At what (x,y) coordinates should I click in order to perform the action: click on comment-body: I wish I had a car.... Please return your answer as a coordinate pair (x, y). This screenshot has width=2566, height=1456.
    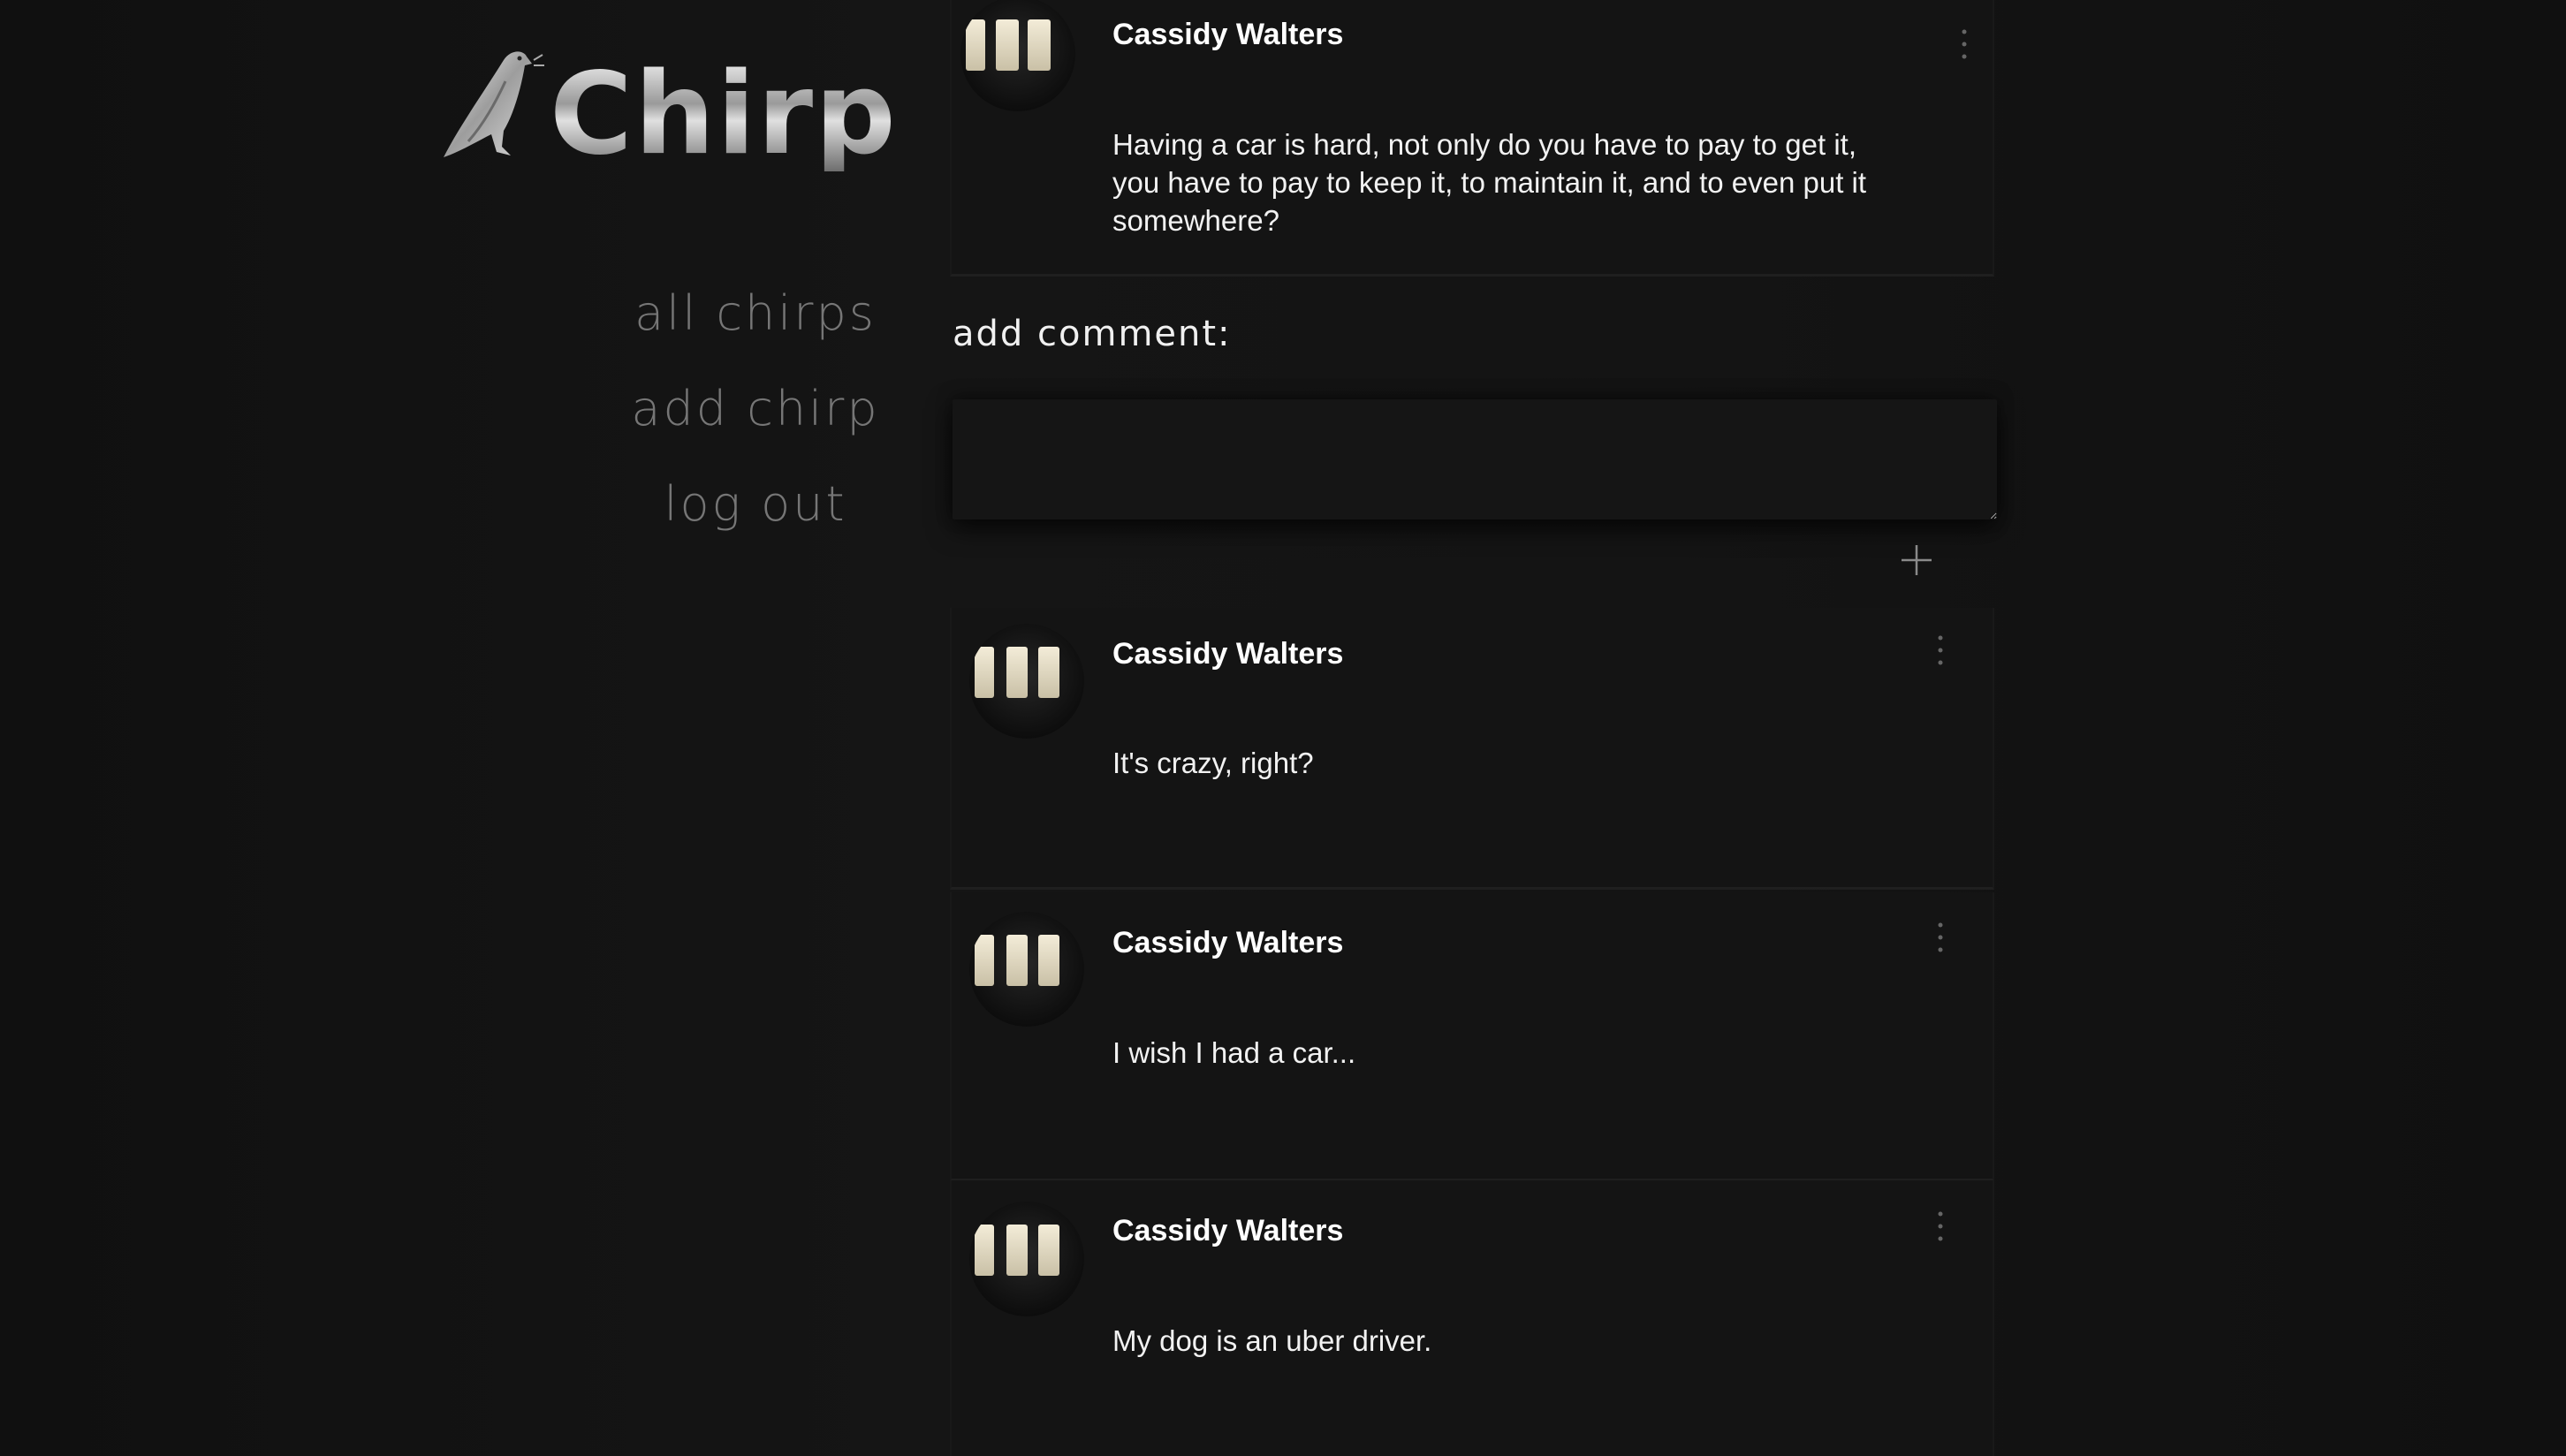
    Looking at the image, I should click on (1234, 1053).